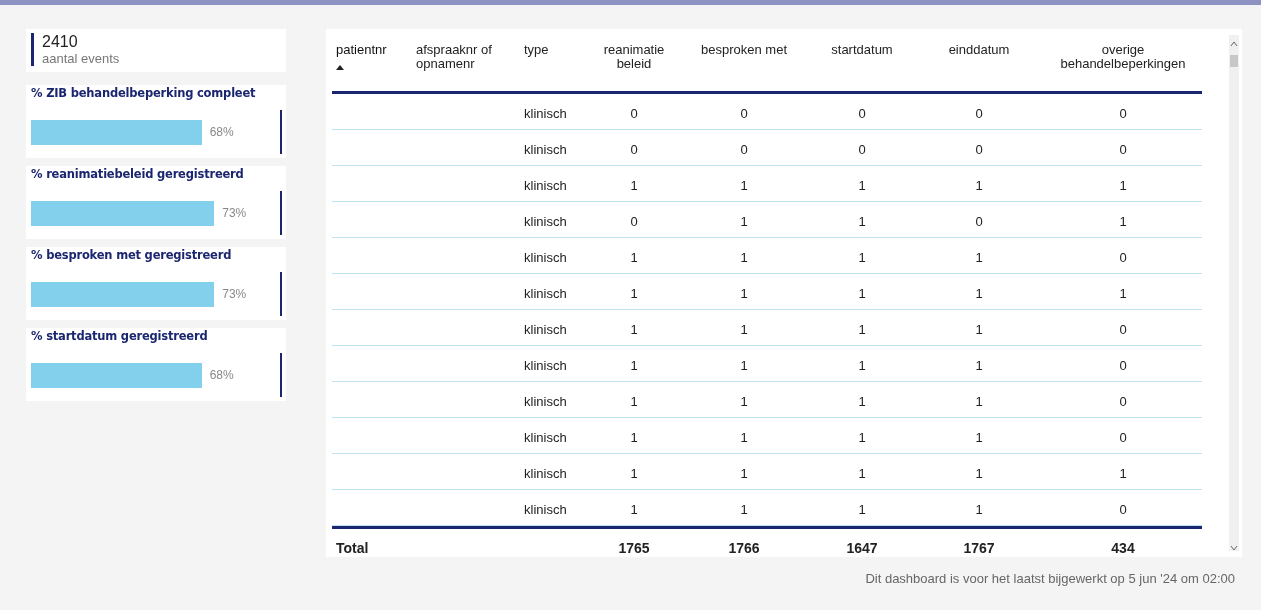 Image resolution: width=1261 pixels, height=610 pixels. What do you see at coordinates (120, 336) in the screenshot?
I see `measure-title: % startdatum geregistreerd` at bounding box center [120, 336].